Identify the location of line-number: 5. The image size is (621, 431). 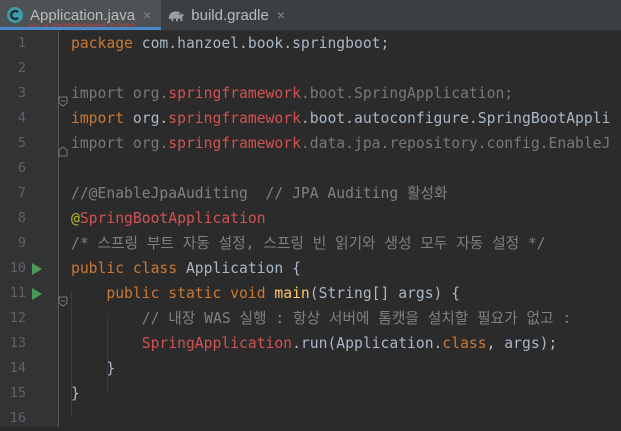
(21, 143).